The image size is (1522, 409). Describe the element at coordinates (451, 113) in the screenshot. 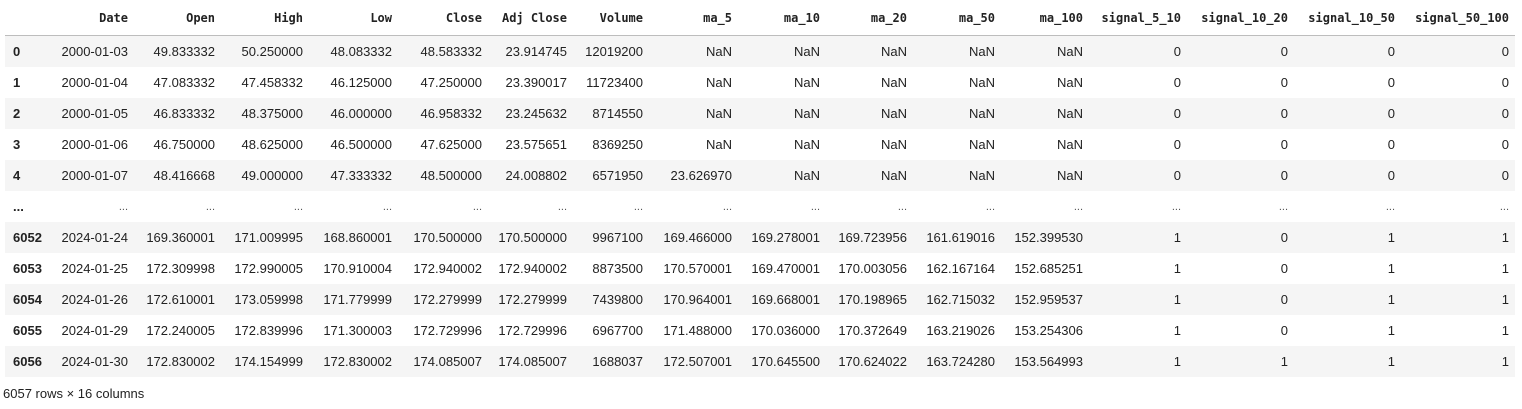

I see `table-cell: 46.958332` at that location.